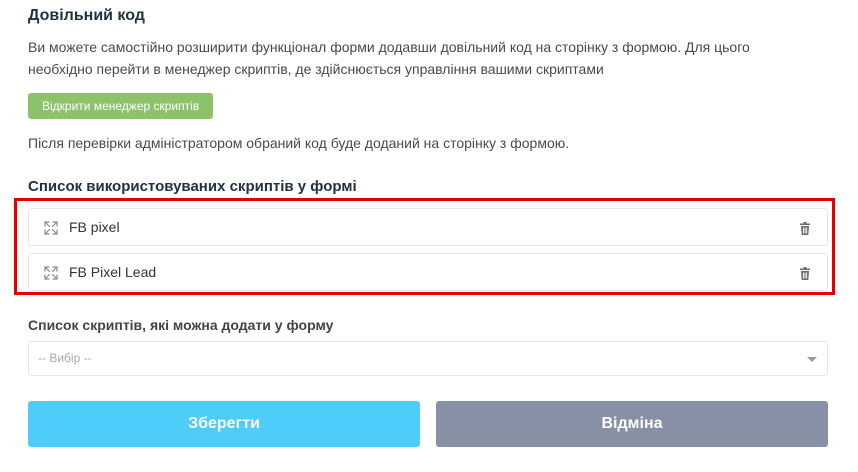 The image size is (858, 472). What do you see at coordinates (428, 272) in the screenshot?
I see `script-item-fb-pixel-lead: FB Pixel Lead` at bounding box center [428, 272].